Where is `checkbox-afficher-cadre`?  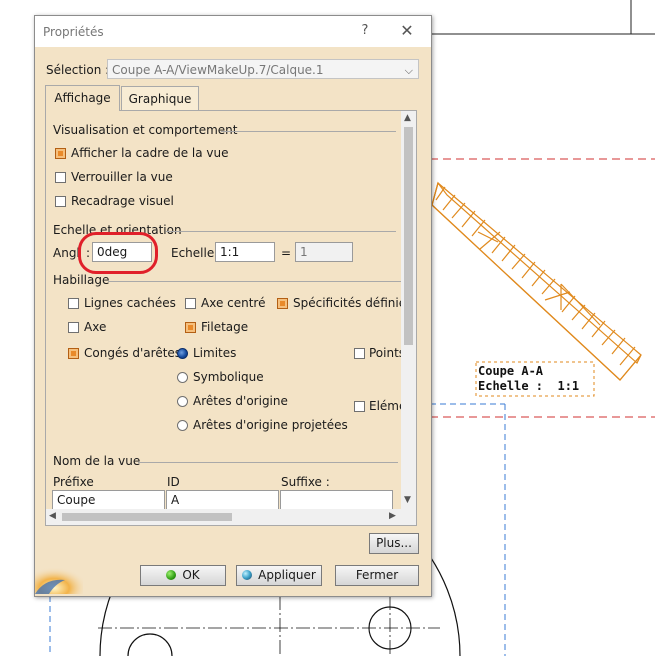
checkbox-afficher-cadre is located at coordinates (60, 153).